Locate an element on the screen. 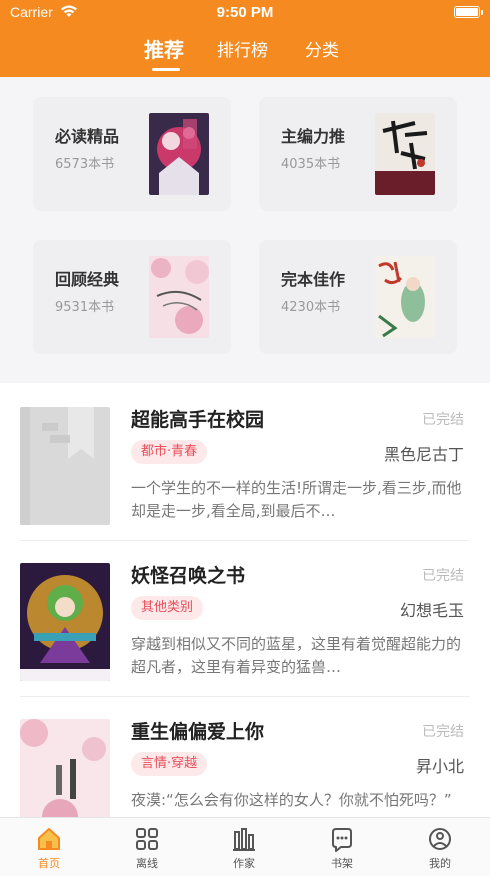 This screenshot has height=876, width=490. nav-item-home: 首页 is located at coordinates (49, 848).